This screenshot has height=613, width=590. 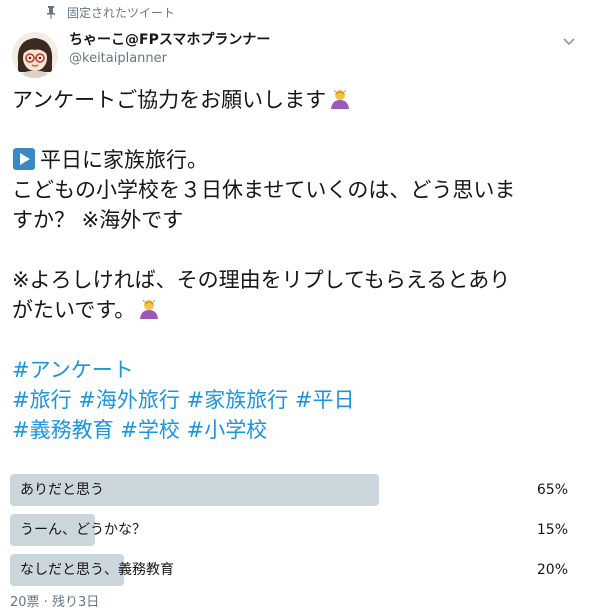 I want to click on chevron-down-icon, so click(x=569, y=41).